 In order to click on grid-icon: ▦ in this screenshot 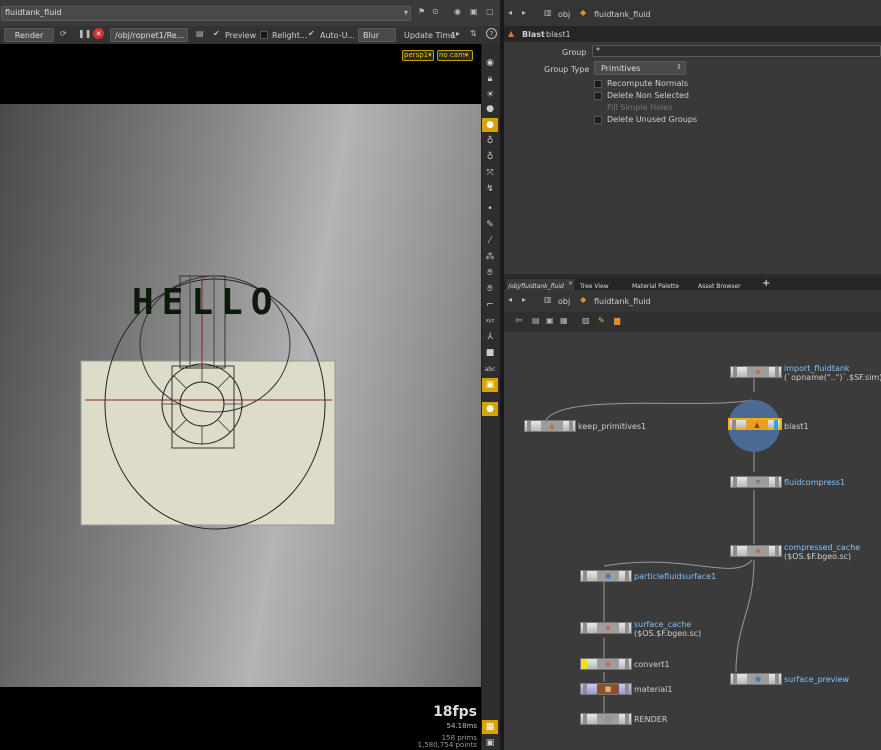, I will do `click(490, 727)`.